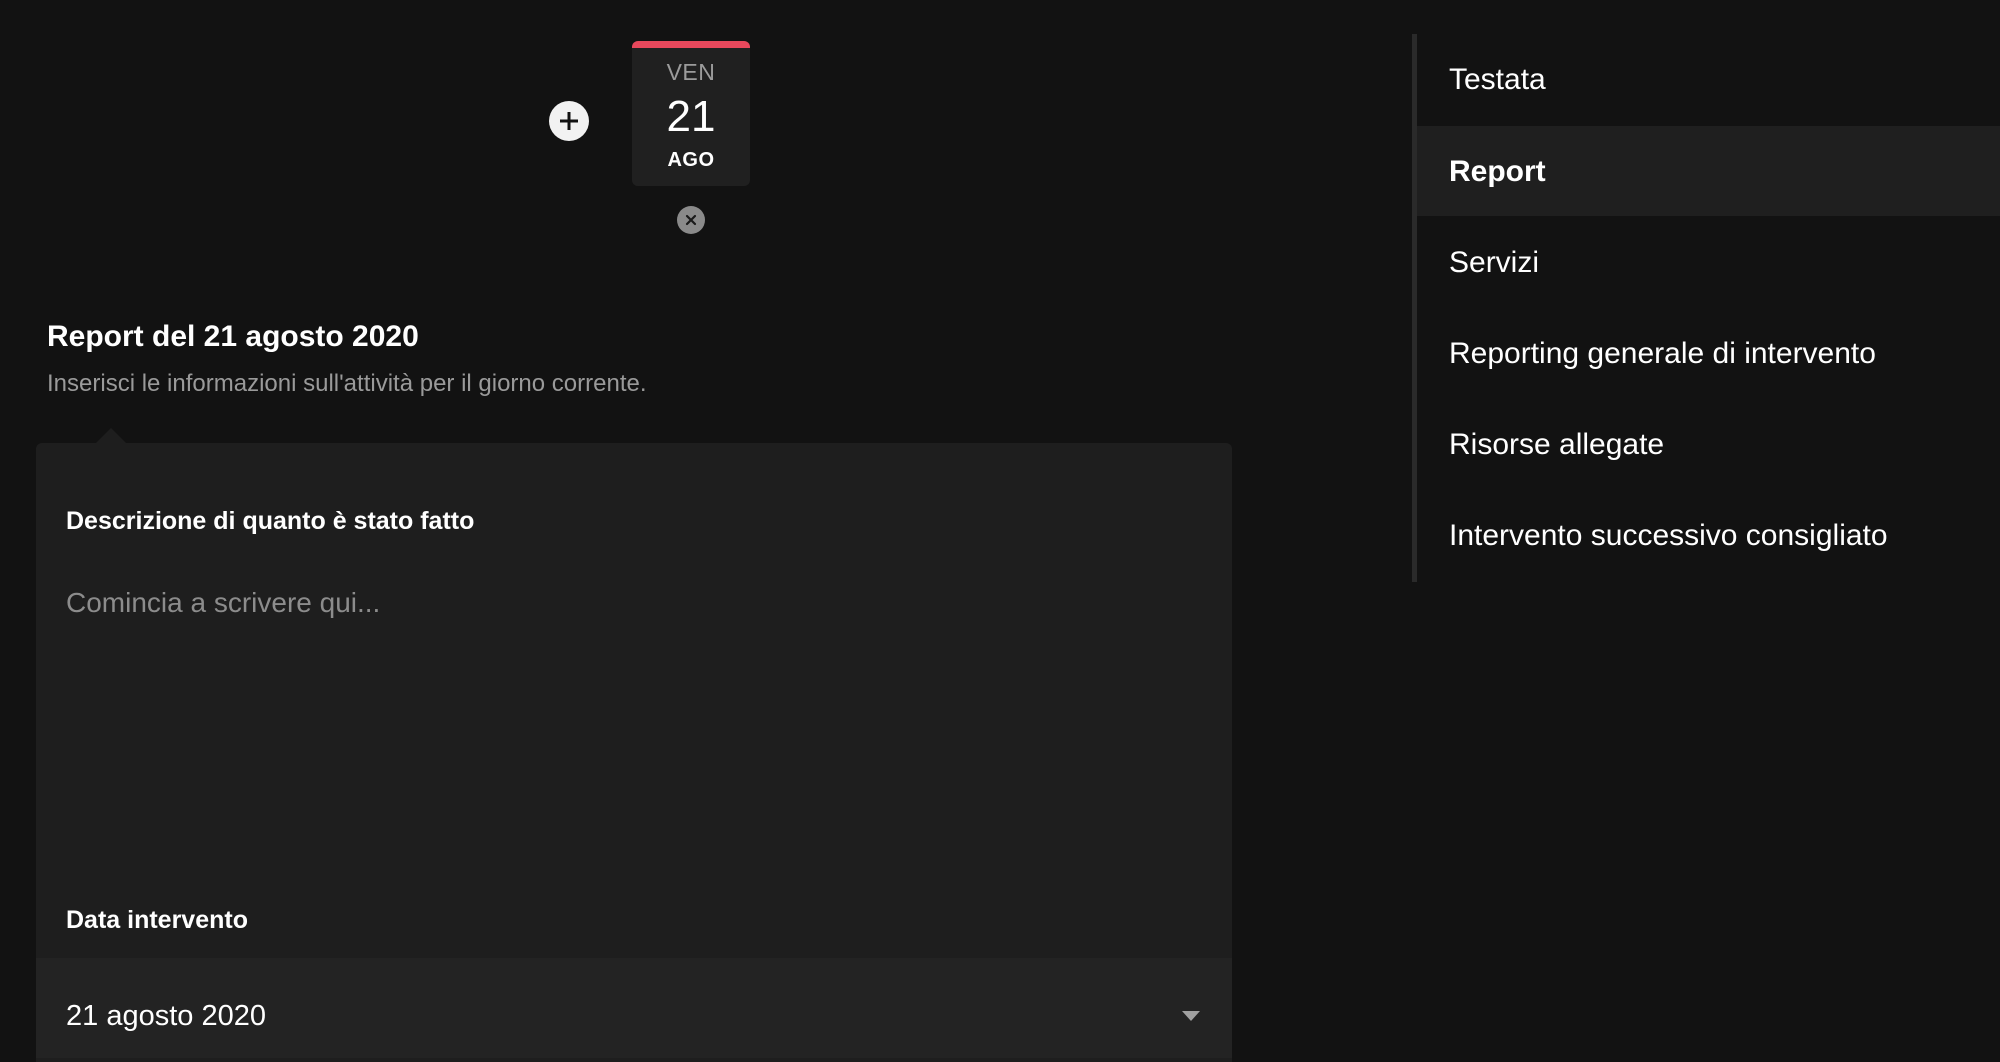 The width and height of the screenshot is (2000, 1062). Describe the element at coordinates (1494, 262) in the screenshot. I see `nav-item-label: Servizi` at that location.